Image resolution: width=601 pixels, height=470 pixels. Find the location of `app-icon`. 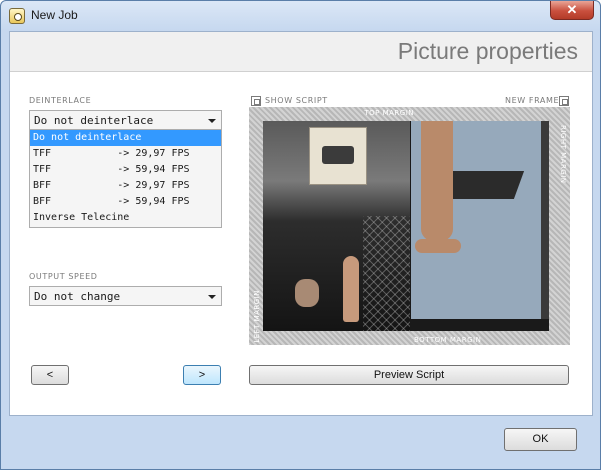

app-icon is located at coordinates (17, 16).